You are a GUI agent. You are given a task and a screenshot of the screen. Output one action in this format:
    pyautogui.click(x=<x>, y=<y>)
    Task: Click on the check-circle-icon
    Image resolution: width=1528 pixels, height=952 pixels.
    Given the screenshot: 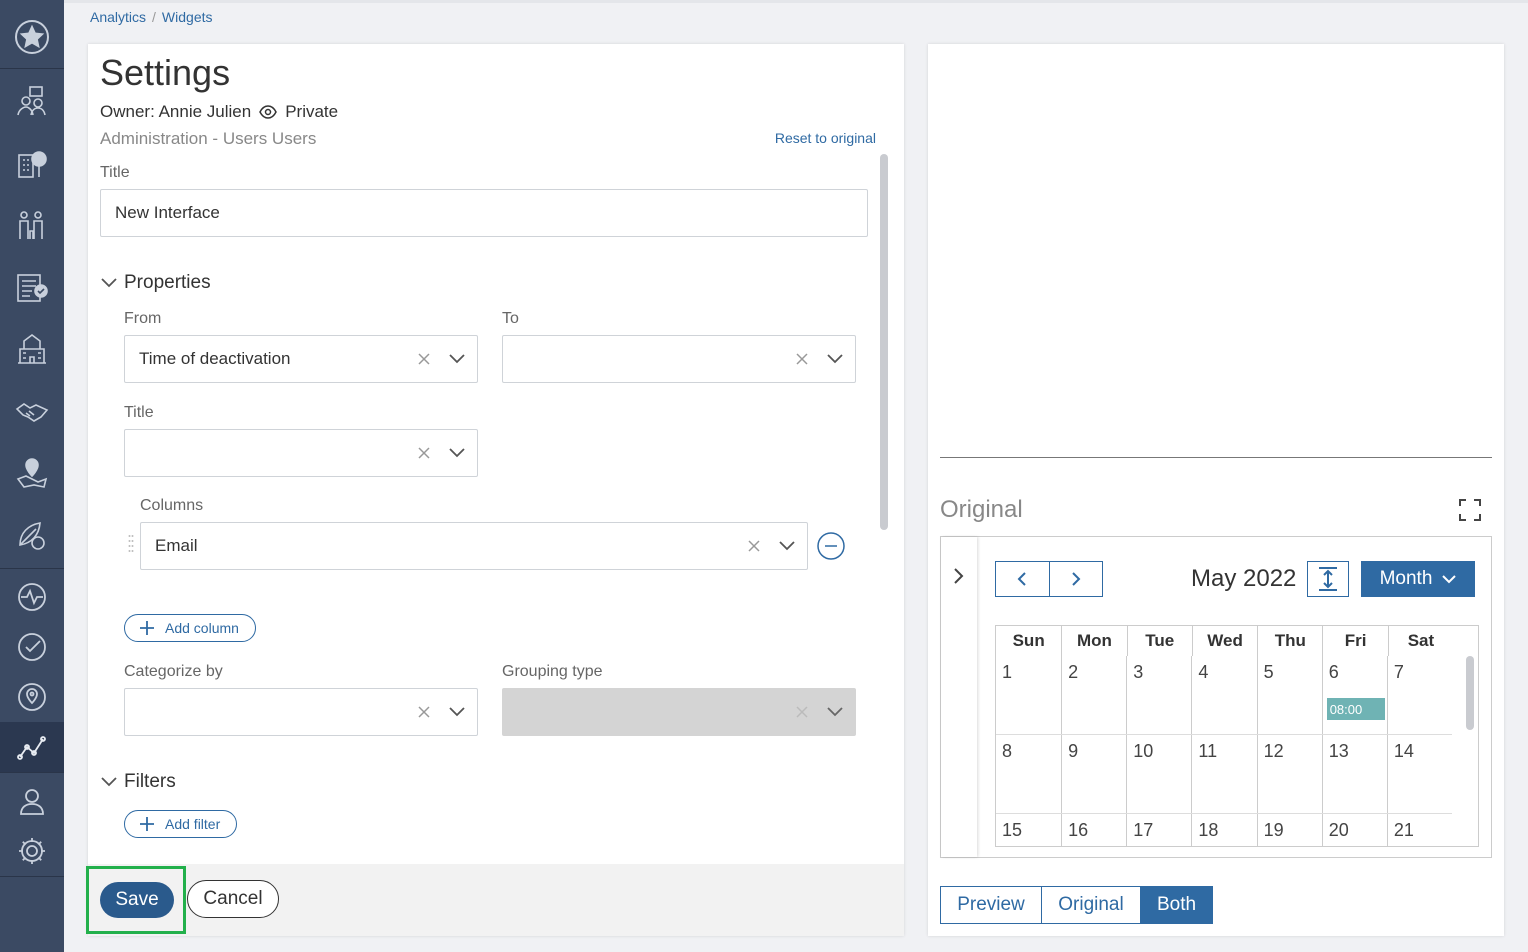 What is the action you would take?
    pyautogui.click(x=32, y=647)
    